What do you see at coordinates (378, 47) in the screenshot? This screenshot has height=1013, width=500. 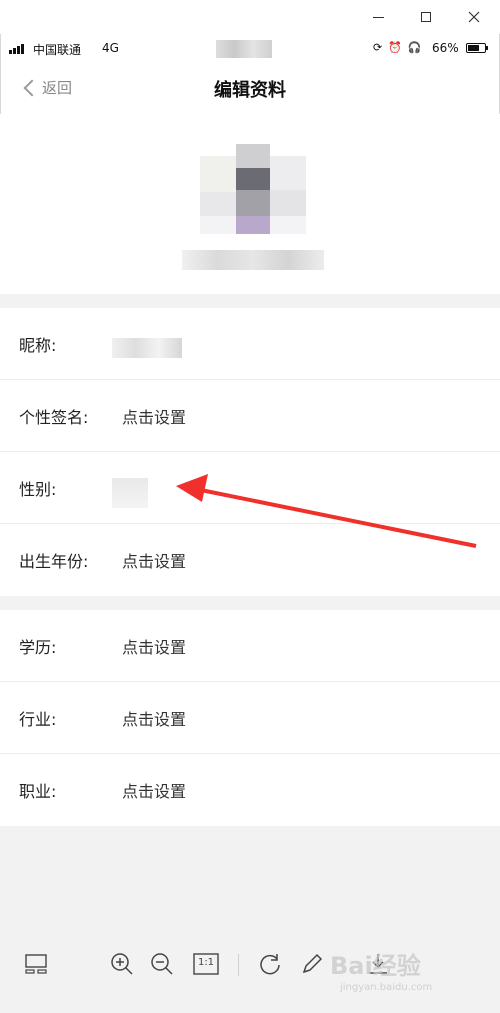 I see `rotation-lock-icon: ⟳` at bounding box center [378, 47].